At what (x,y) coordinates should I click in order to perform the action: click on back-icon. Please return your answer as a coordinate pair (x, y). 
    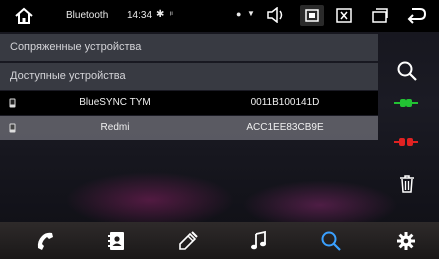
    Looking at the image, I should click on (417, 15).